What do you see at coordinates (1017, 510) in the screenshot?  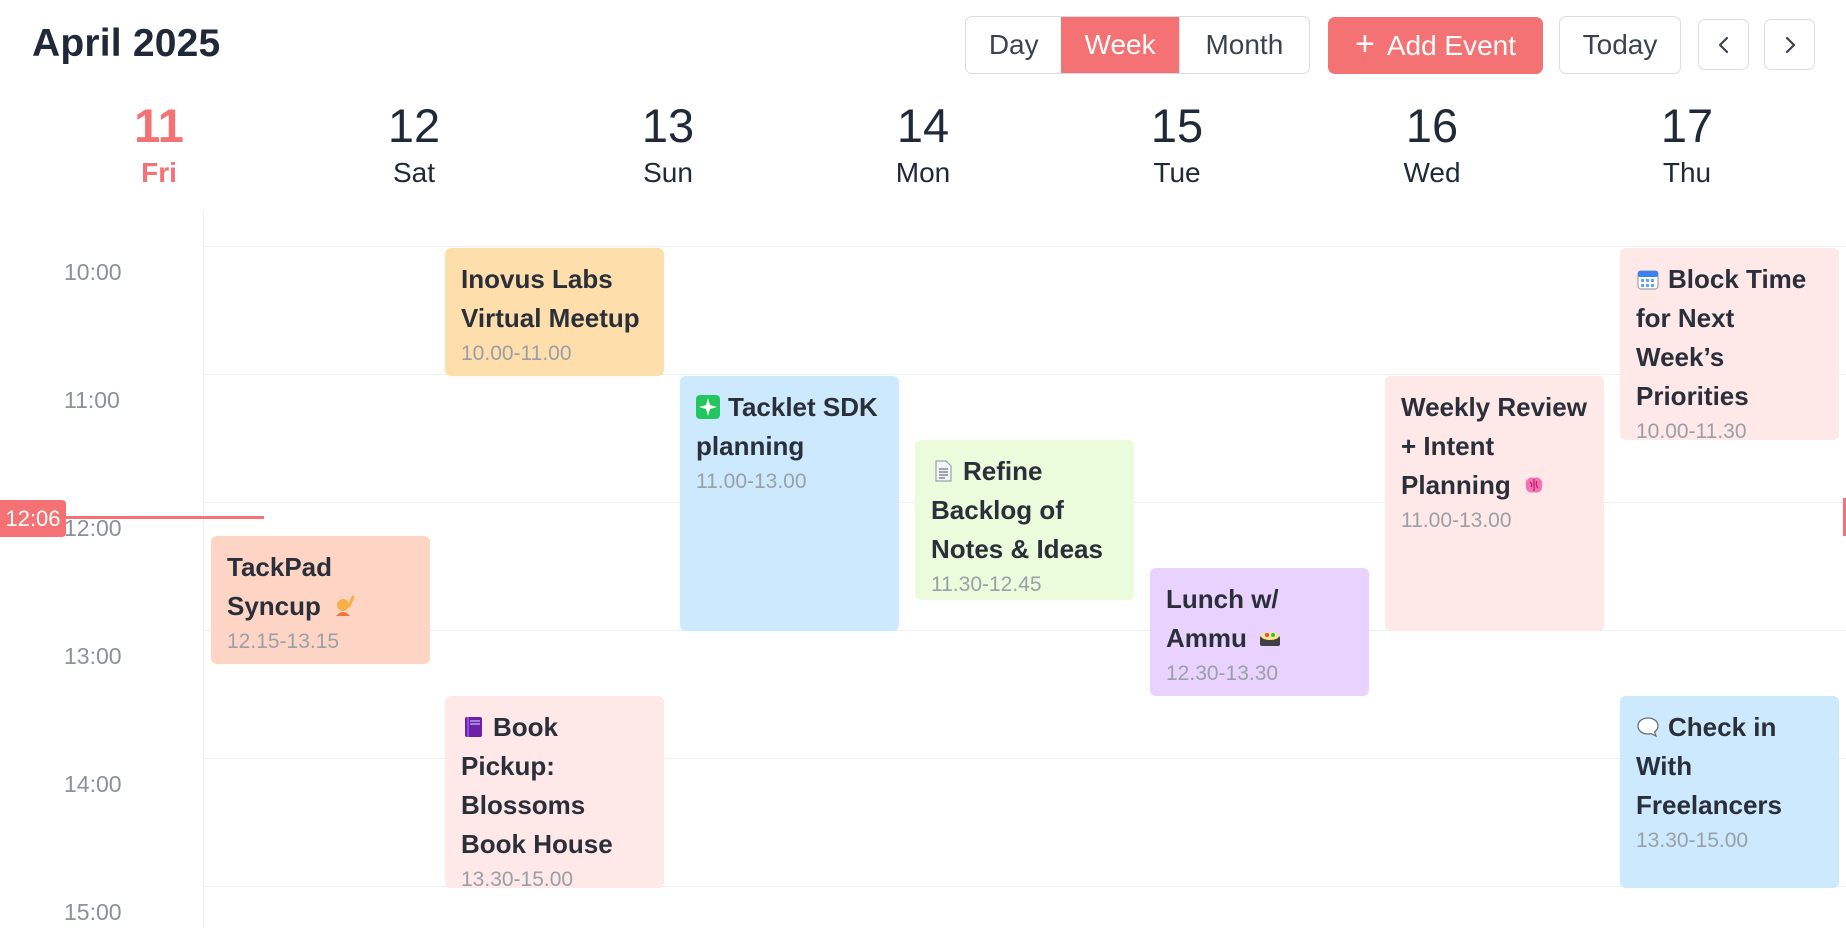 I see `event-title: Refine Backlog of Notes & Ideas` at bounding box center [1017, 510].